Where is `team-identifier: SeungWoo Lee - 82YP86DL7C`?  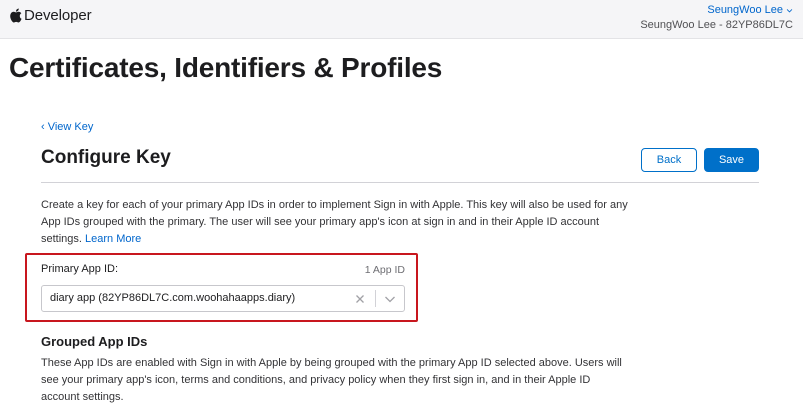
team-identifier: SeungWoo Lee - 82YP86DL7C is located at coordinates (716, 25).